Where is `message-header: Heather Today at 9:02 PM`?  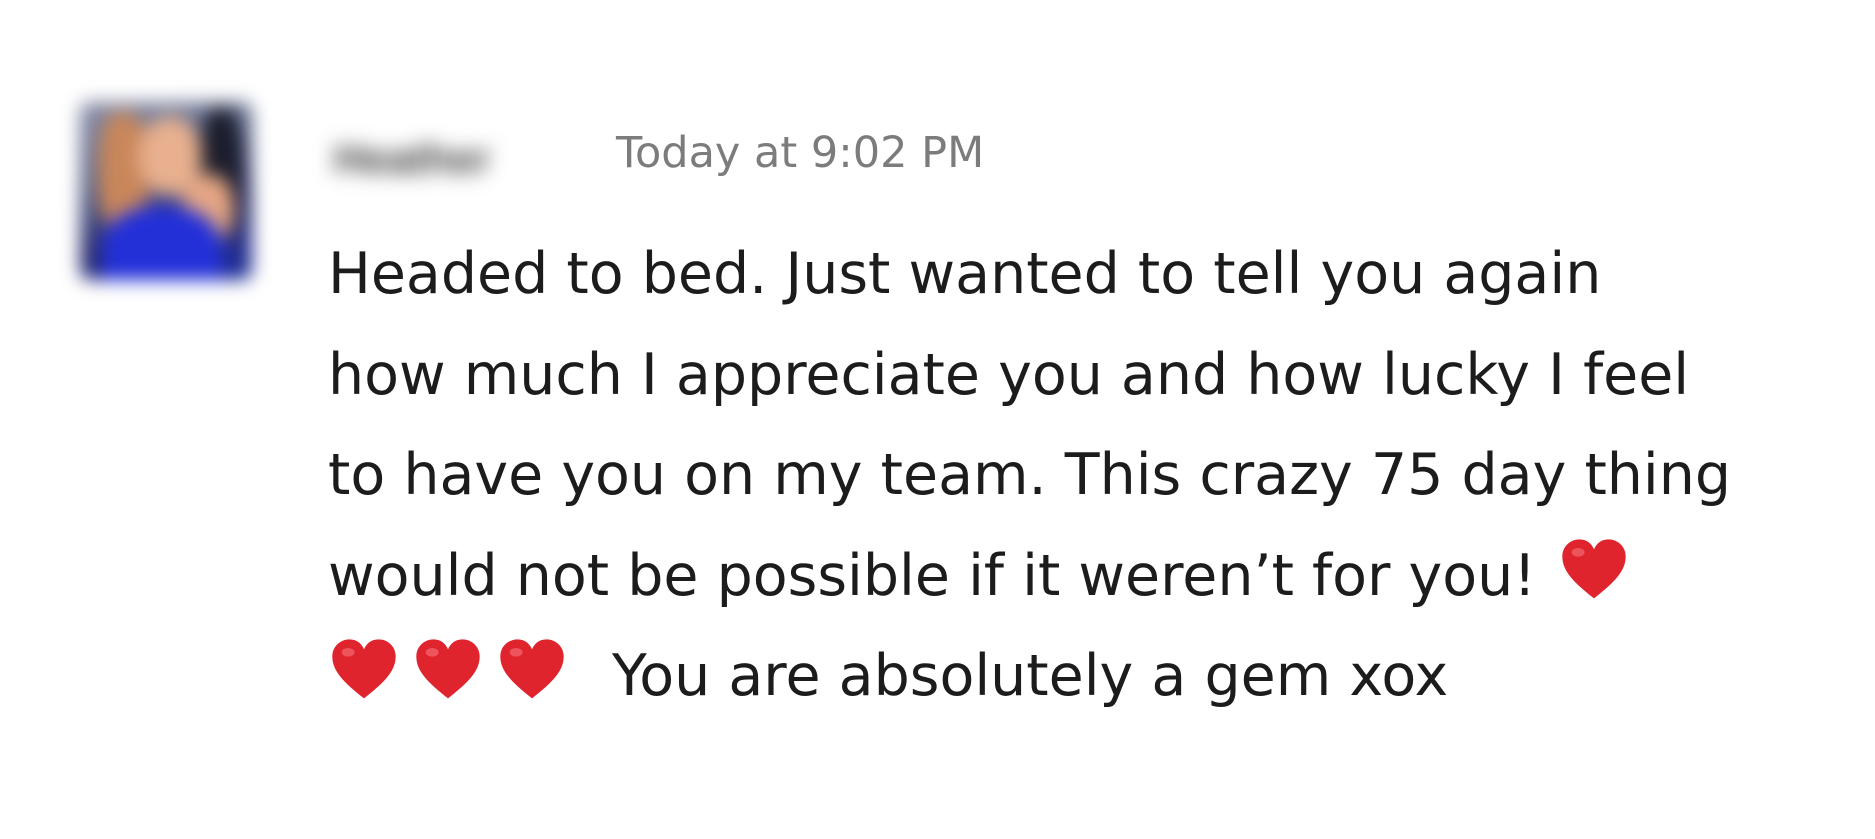
message-header: Heather Today at 9:02 PM is located at coordinates (653, 153).